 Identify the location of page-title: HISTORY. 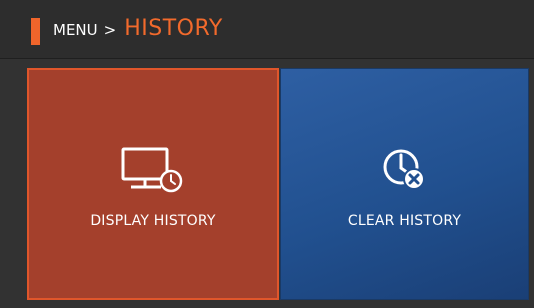
(173, 28).